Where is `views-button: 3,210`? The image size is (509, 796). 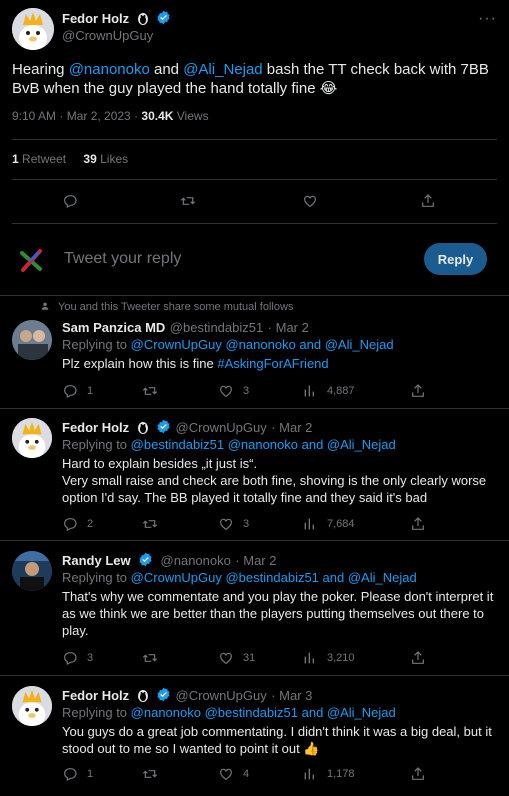 views-button: 3,210 is located at coordinates (328, 658).